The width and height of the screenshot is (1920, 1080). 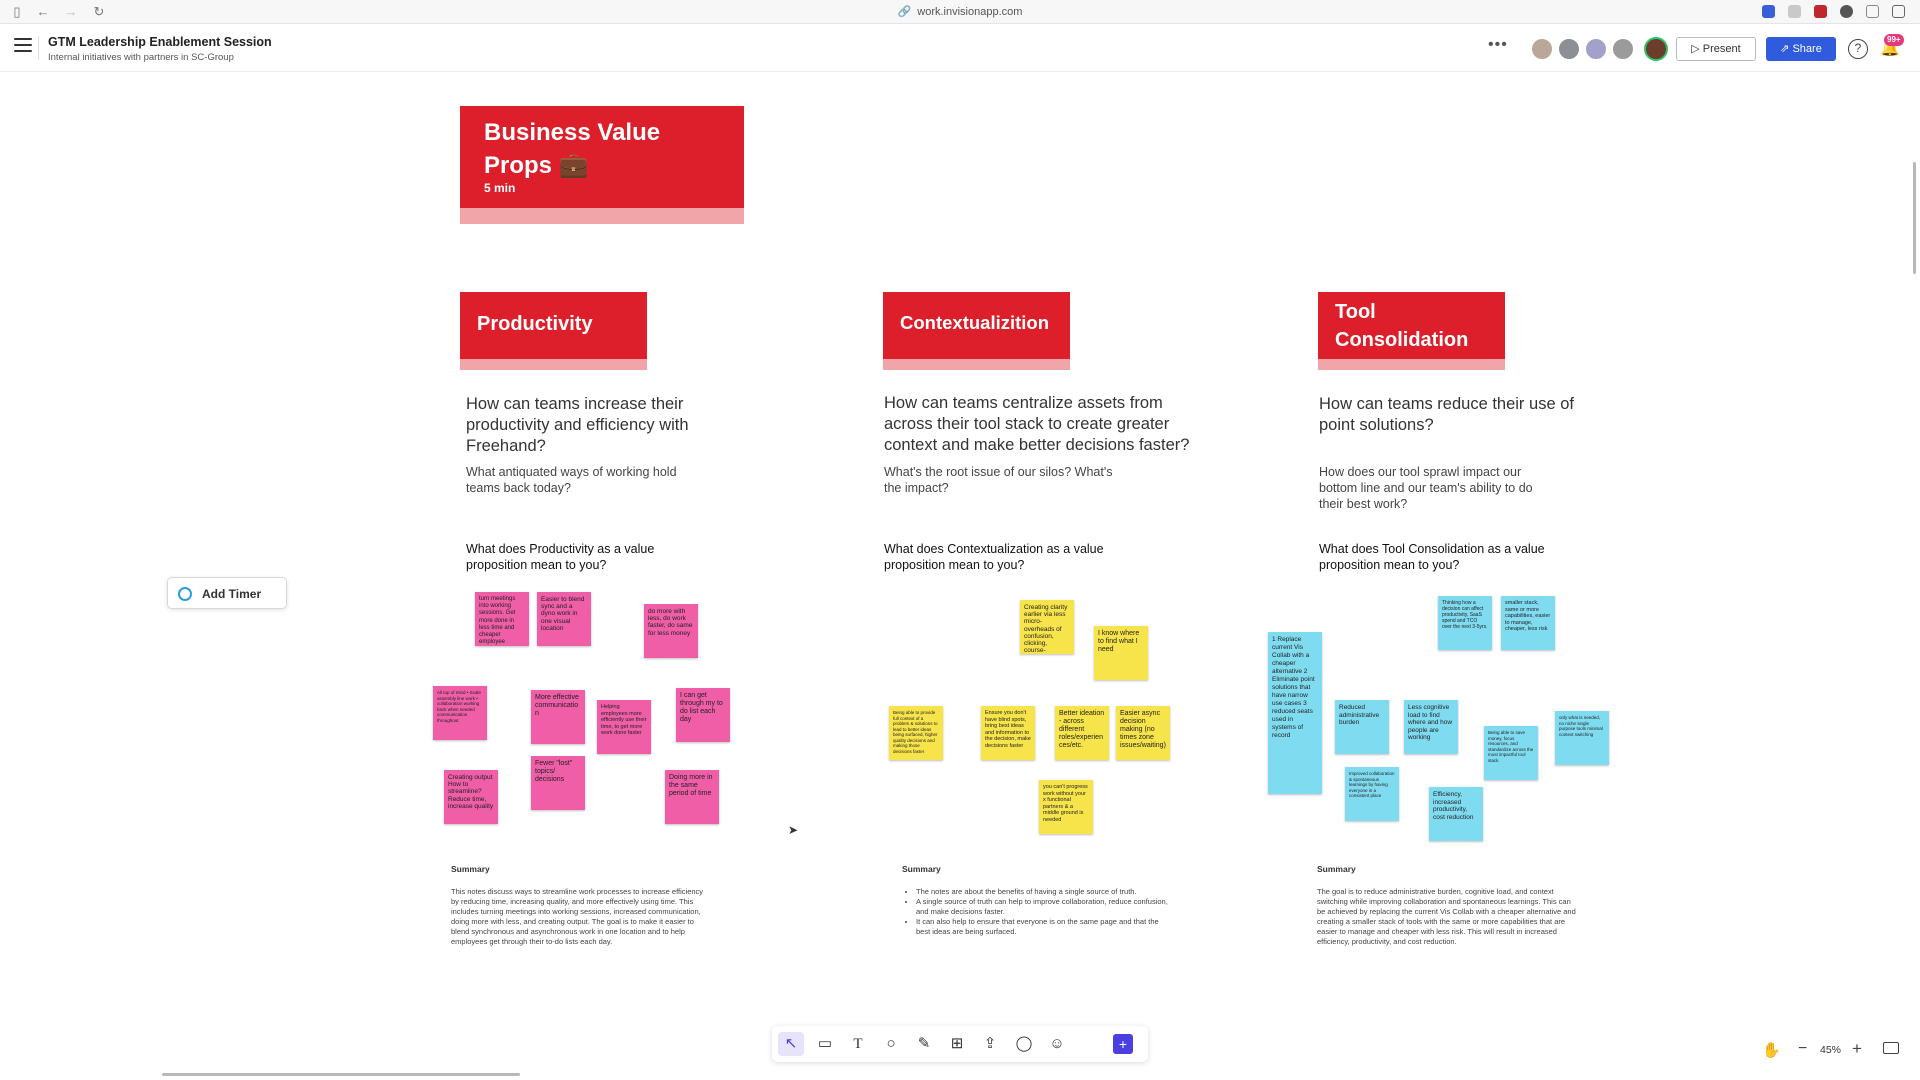 What do you see at coordinates (924, 1044) in the screenshot?
I see `pen-tool-icon: ✎` at bounding box center [924, 1044].